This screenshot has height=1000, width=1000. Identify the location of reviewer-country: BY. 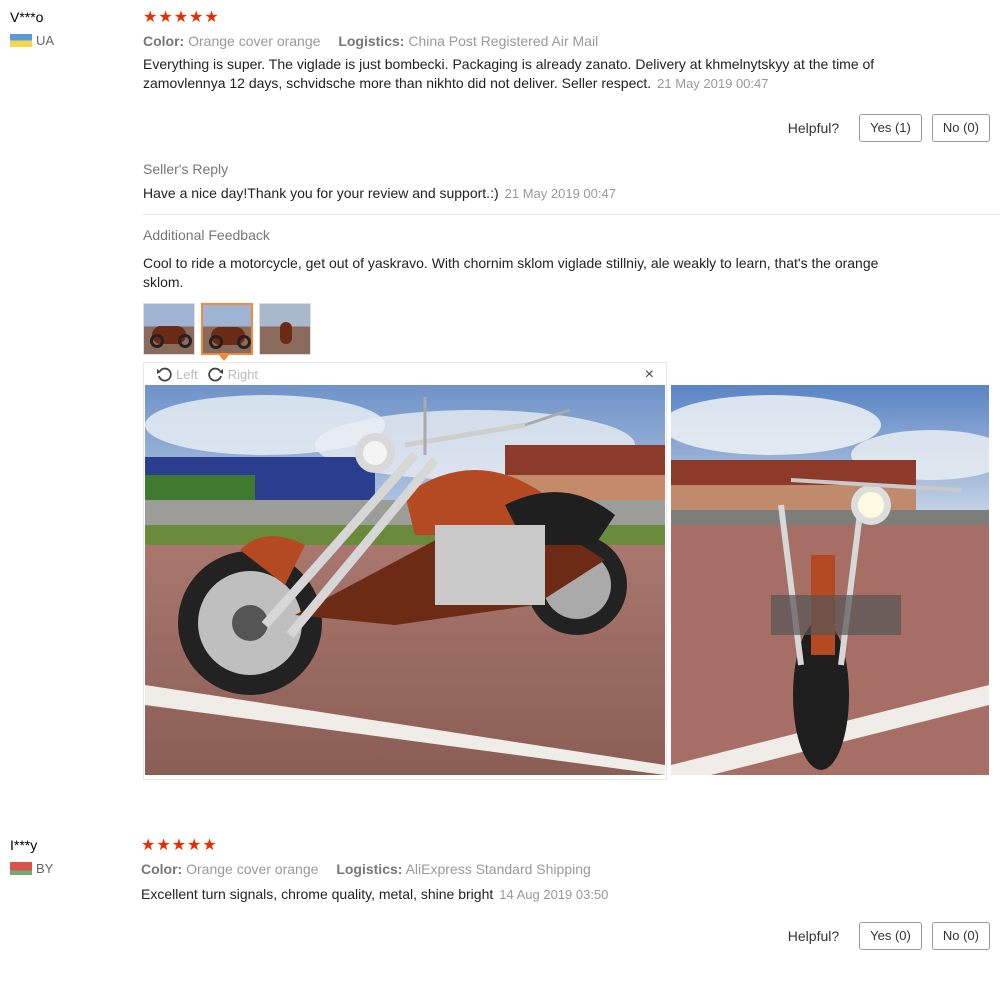
(31, 868).